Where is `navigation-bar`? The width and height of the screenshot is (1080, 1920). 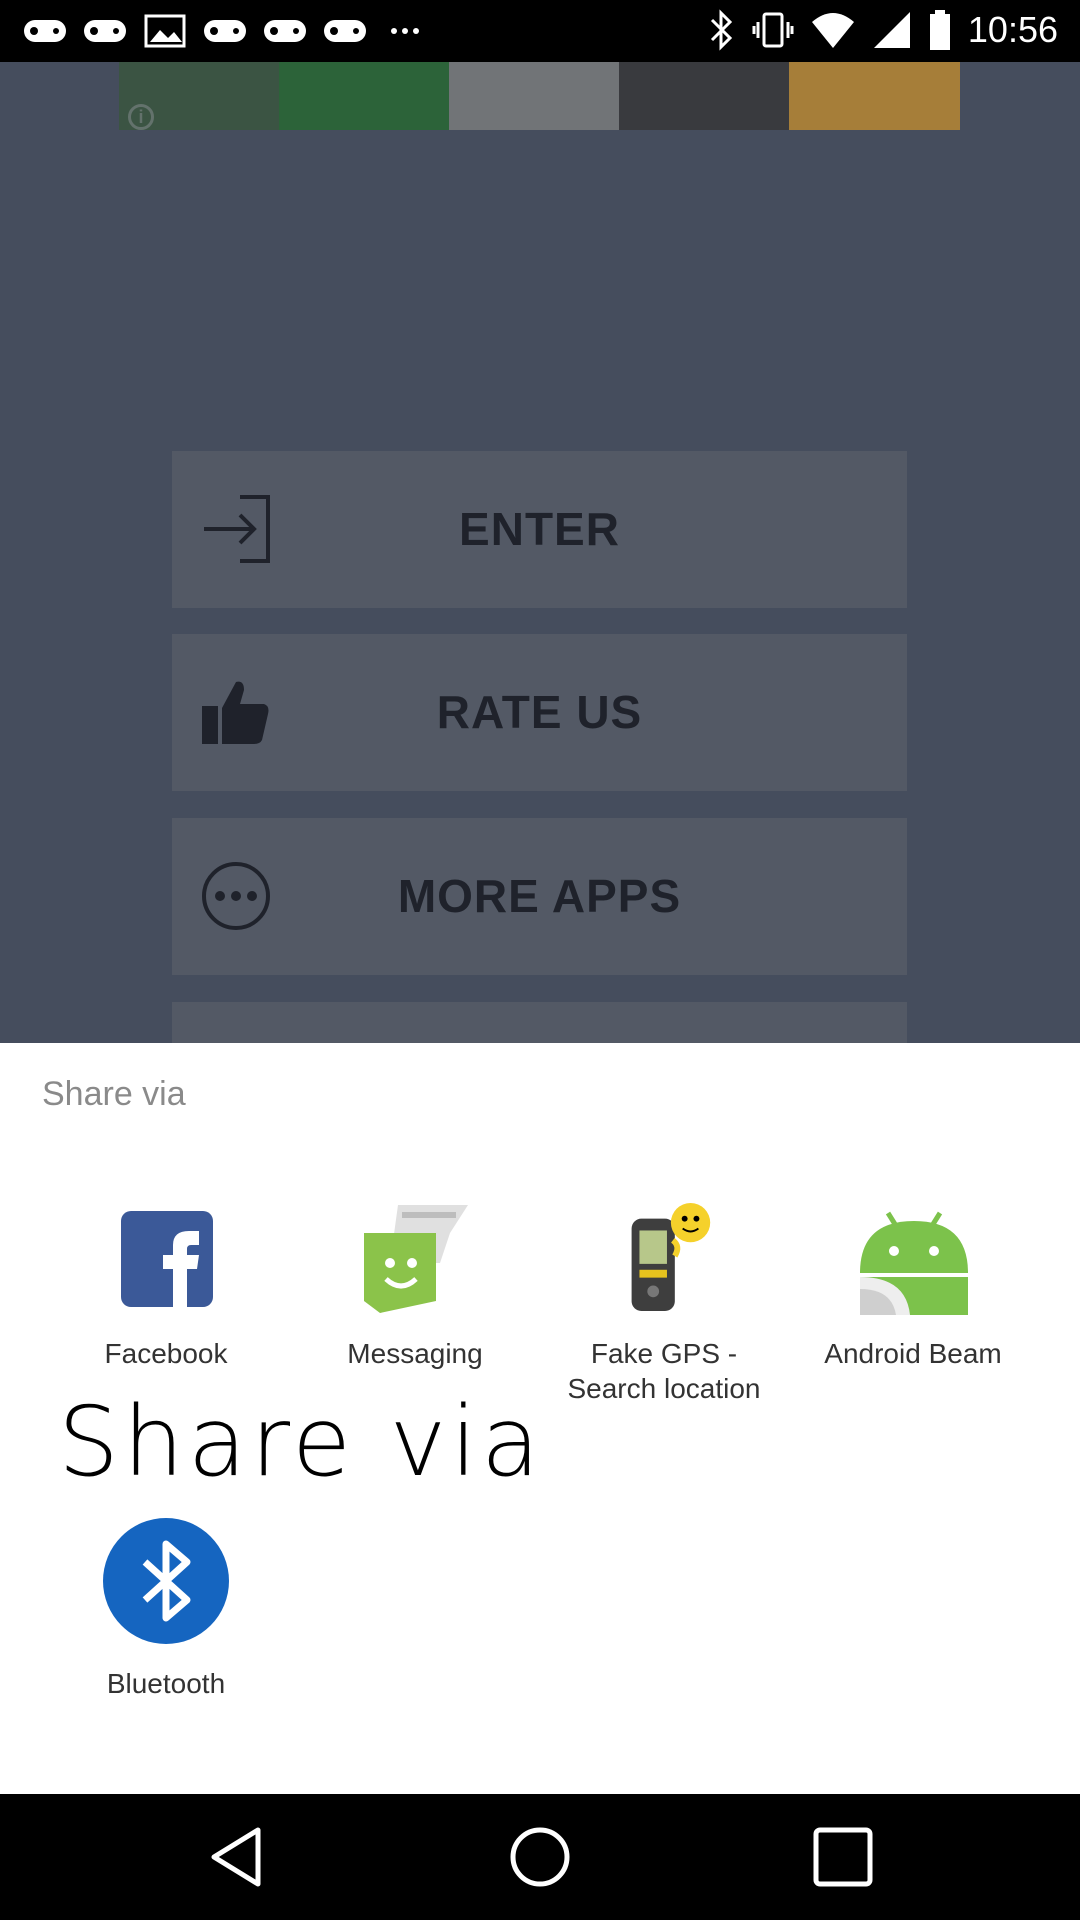
navigation-bar is located at coordinates (540, 1857).